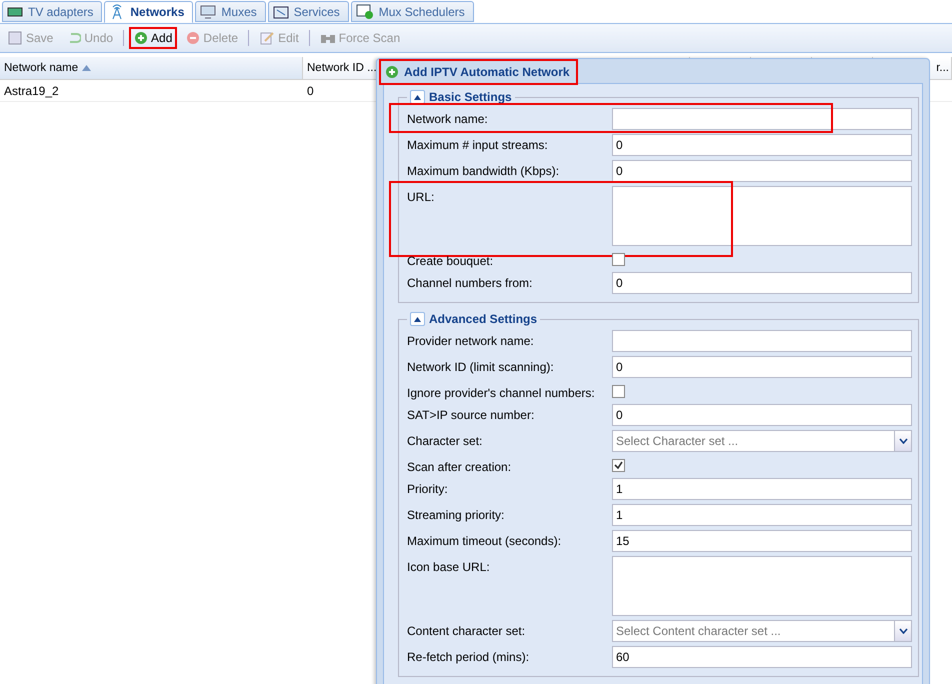 The width and height of the screenshot is (952, 684). Describe the element at coordinates (15, 38) in the screenshot. I see `floppy-icon` at that location.